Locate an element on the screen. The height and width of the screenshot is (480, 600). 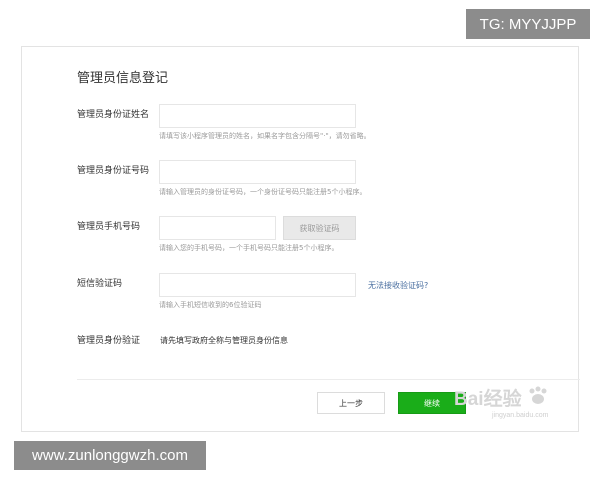
cannot-receive-code-link: 无法接收验证码? is located at coordinates (398, 286).